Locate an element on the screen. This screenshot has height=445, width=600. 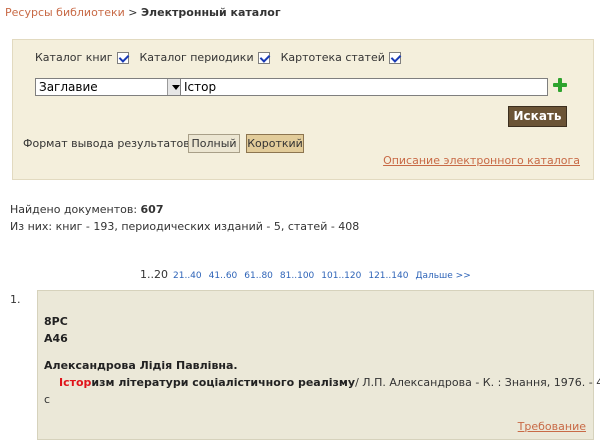
search-input: Істор is located at coordinates (364, 87).